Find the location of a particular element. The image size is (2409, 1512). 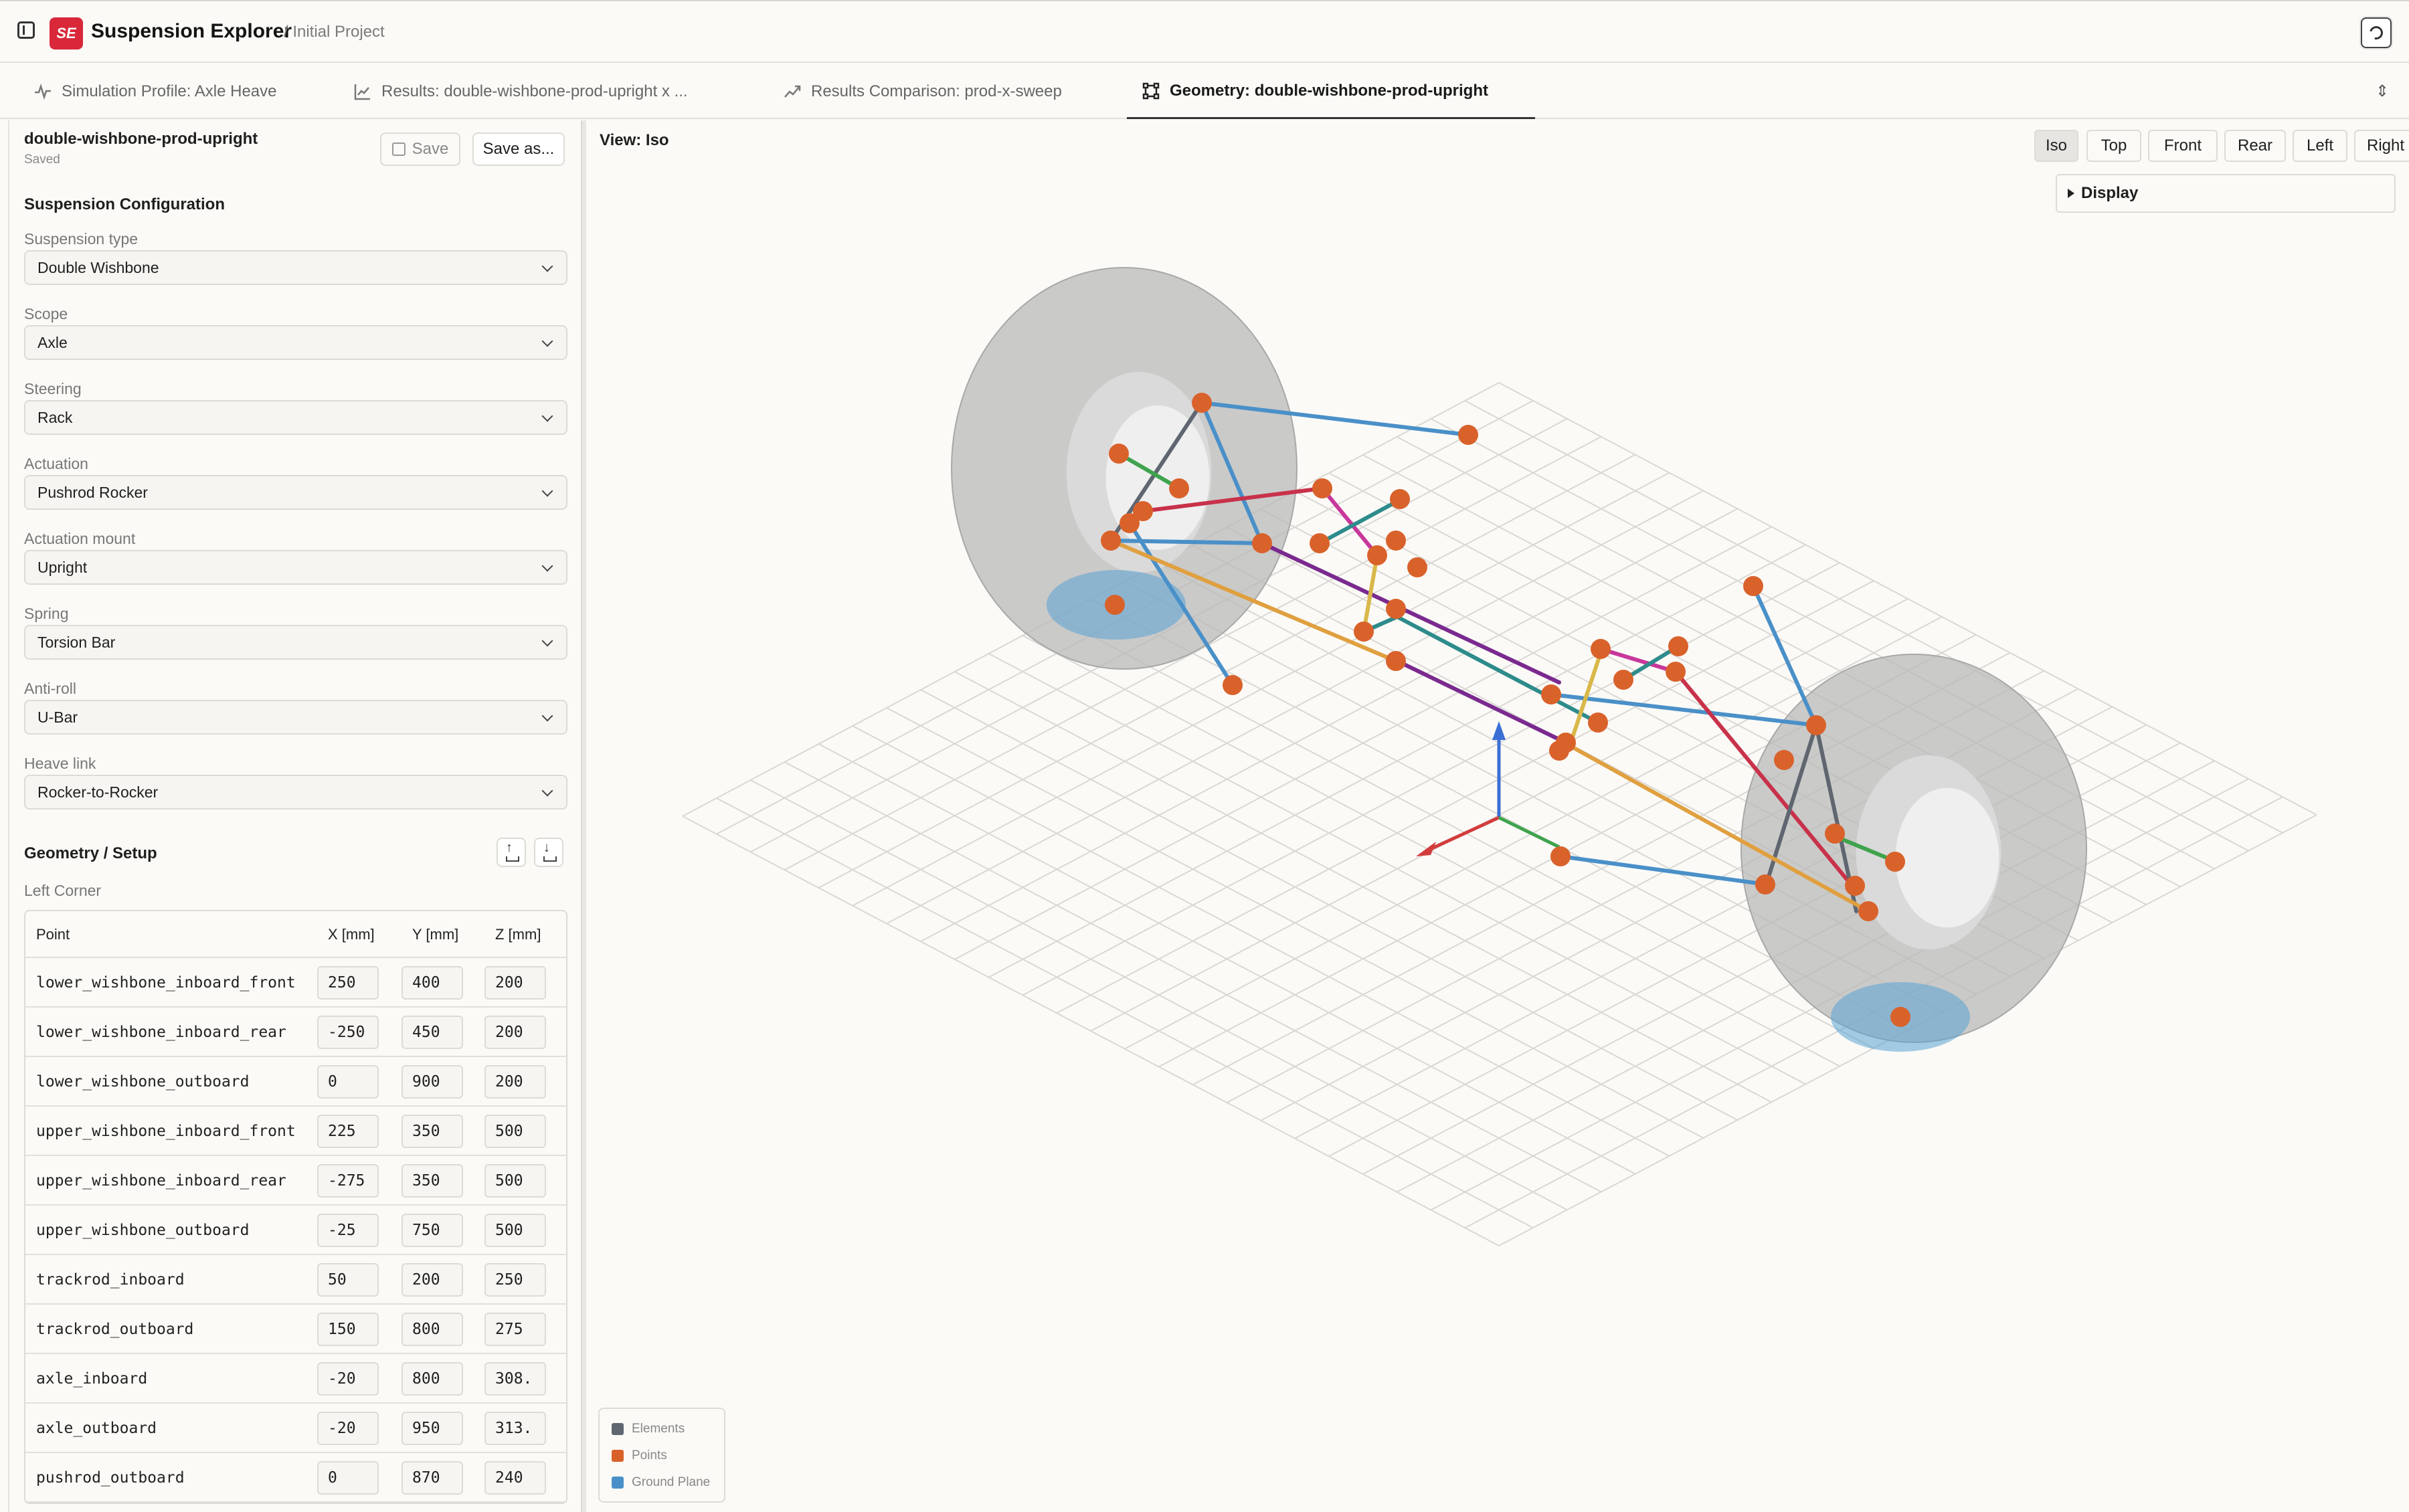

select-scope: Axle is located at coordinates (295, 342).